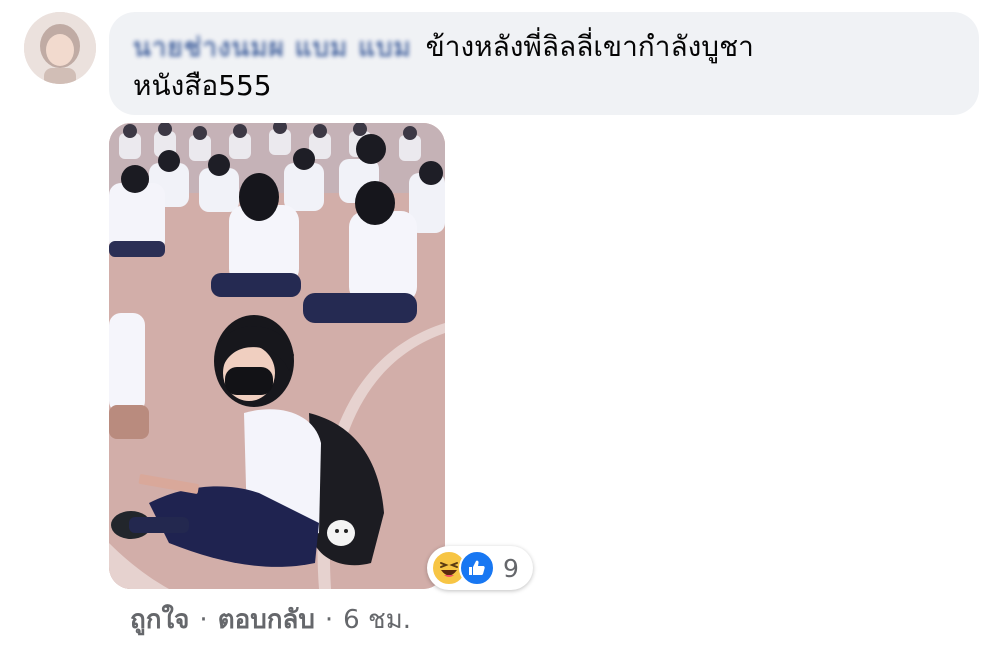 The image size is (987, 652). I want to click on comment-text-line2: หนังสือ555, so click(202, 85).